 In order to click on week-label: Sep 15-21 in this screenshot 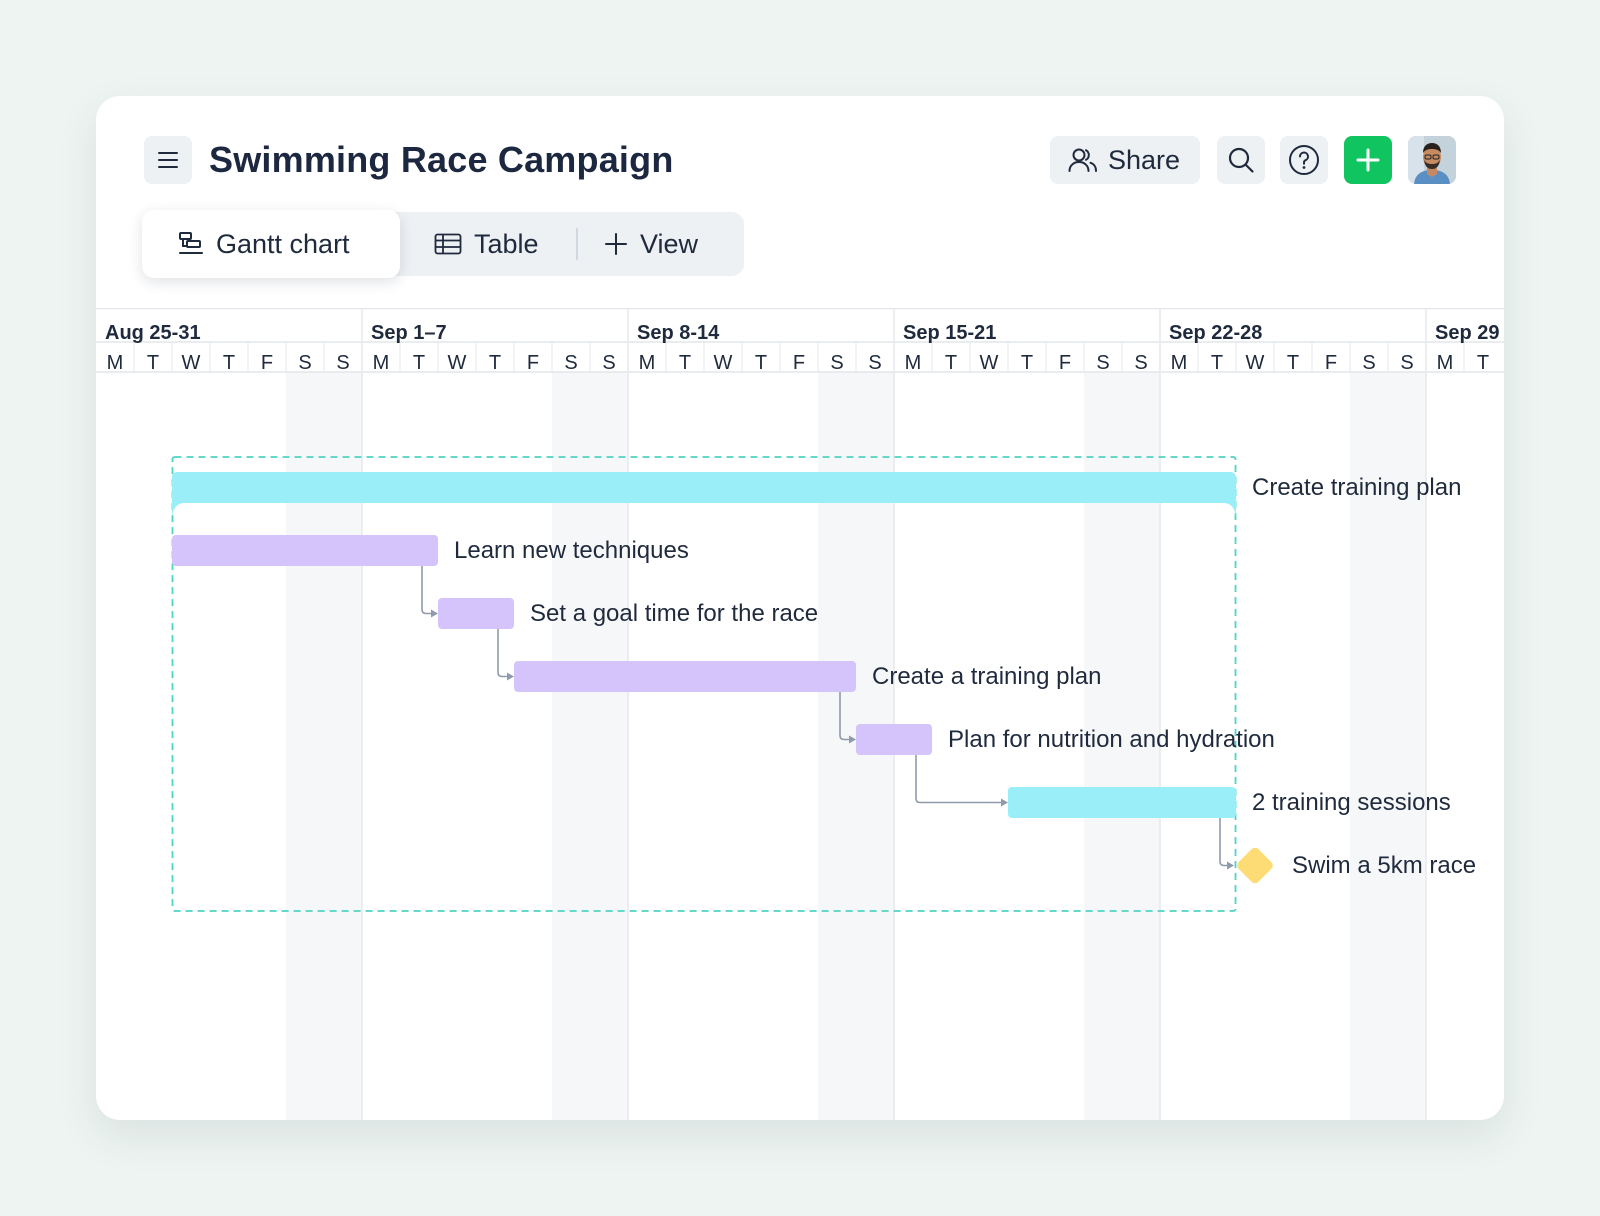, I will do `click(950, 333)`.